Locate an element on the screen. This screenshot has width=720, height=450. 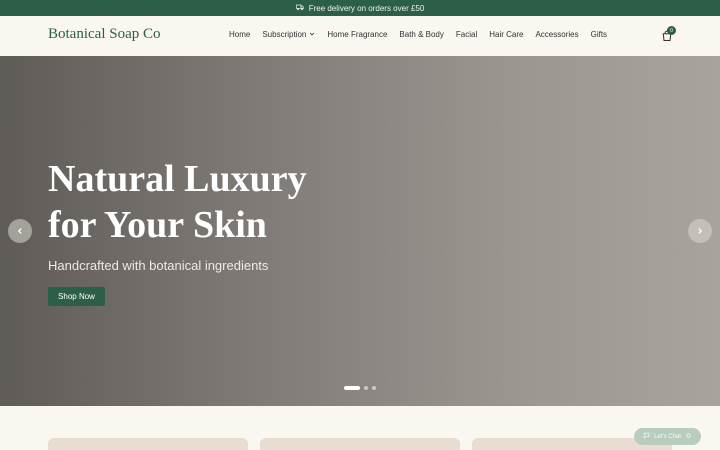
announcement-bar: Free delivery on orders over £50 is located at coordinates (360, 8).